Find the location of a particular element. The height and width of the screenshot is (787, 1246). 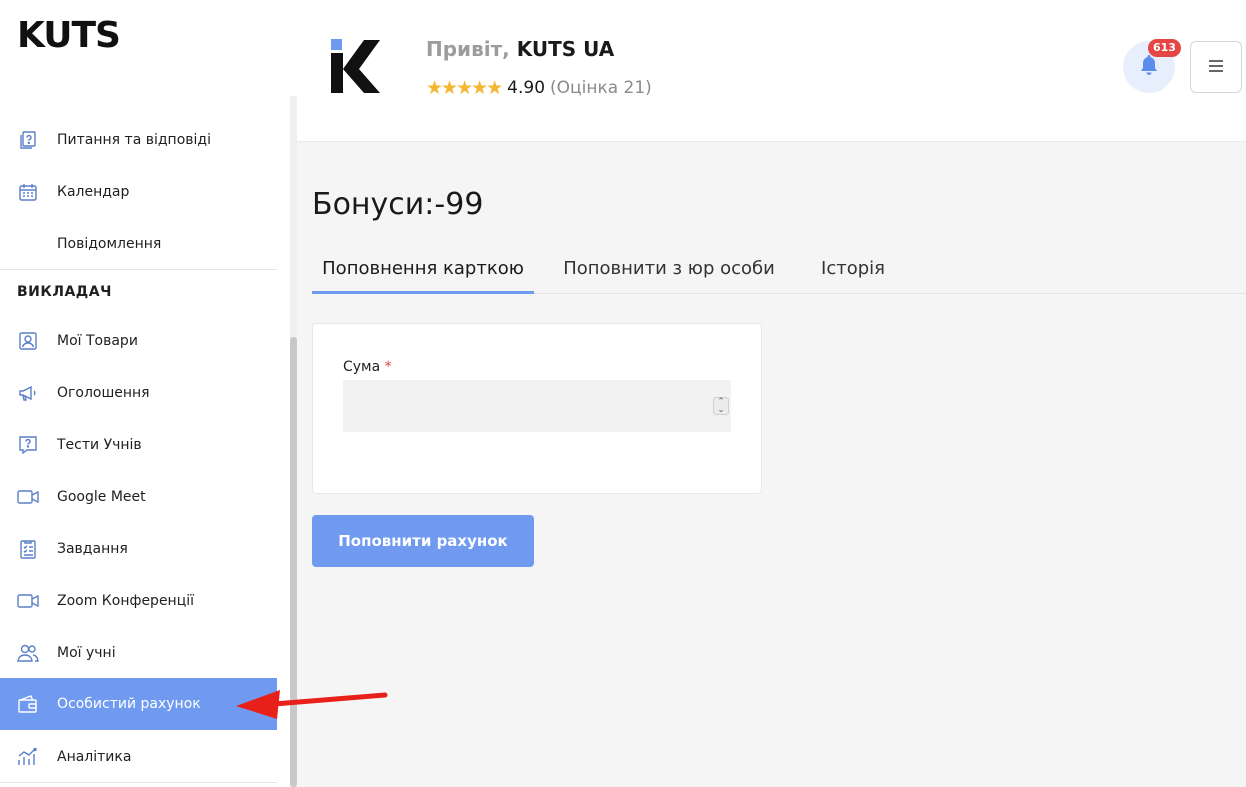

sidebar-item-label: Повідомлення is located at coordinates (109, 244).